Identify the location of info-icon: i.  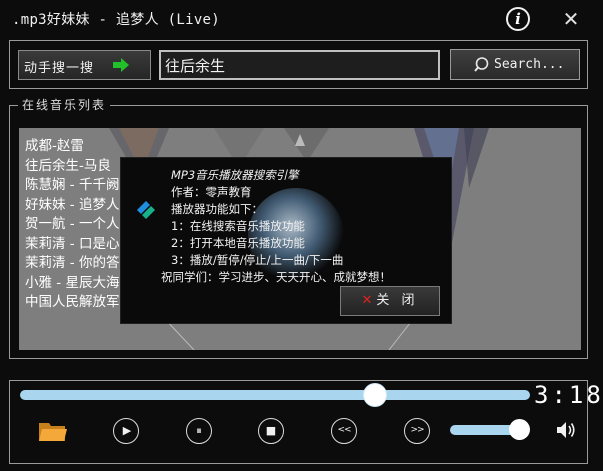
(518, 19).